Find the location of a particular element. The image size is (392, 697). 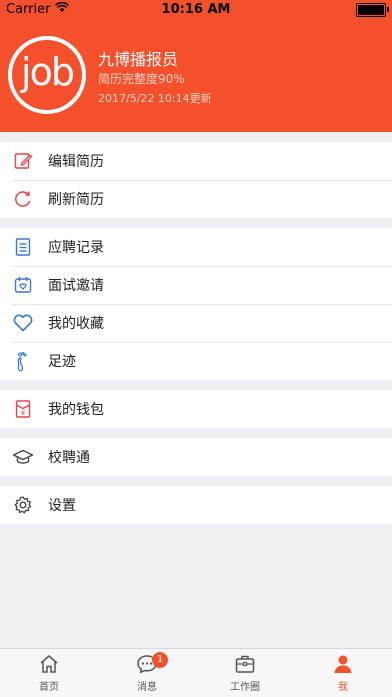

tab-bar: 首页 消息 1 工作圈 我 is located at coordinates (196, 672).